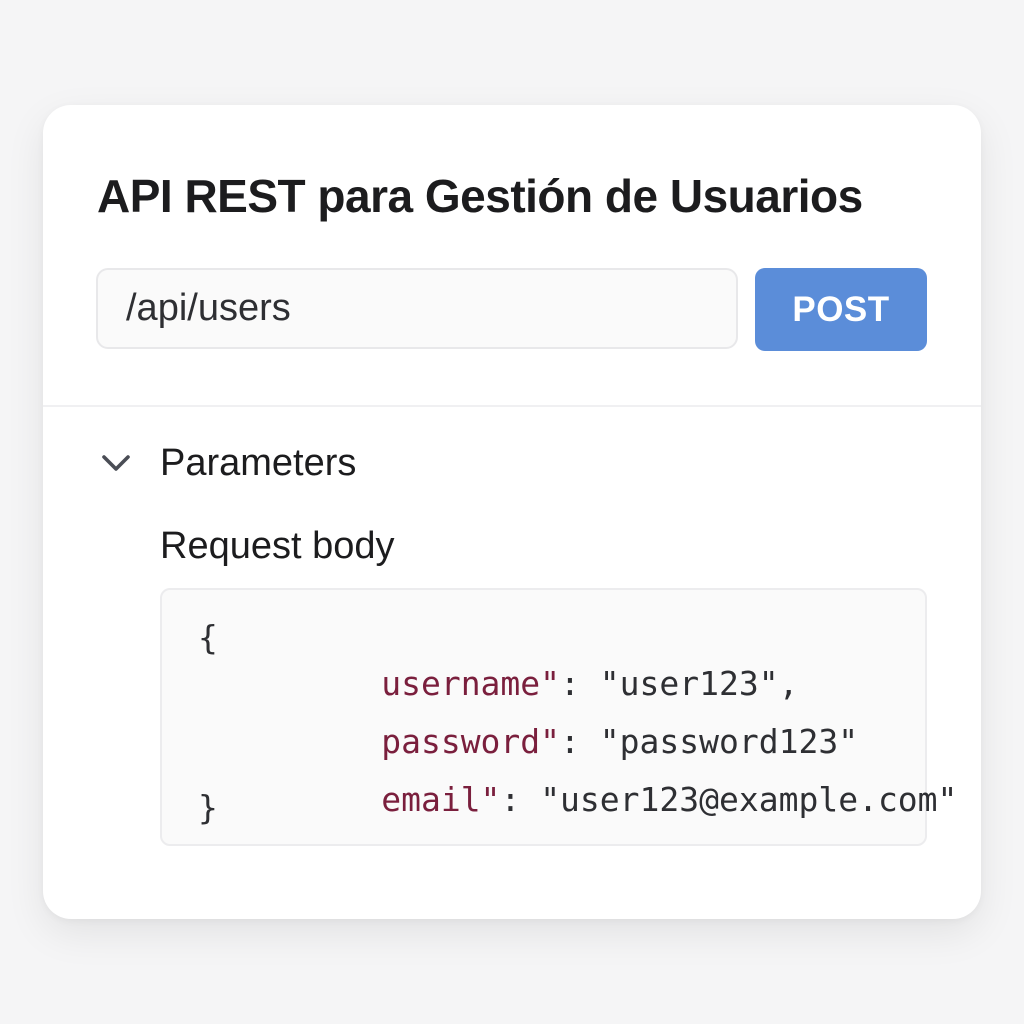  I want to click on code-line-email: email": "user123@example.com", so click(609, 800).